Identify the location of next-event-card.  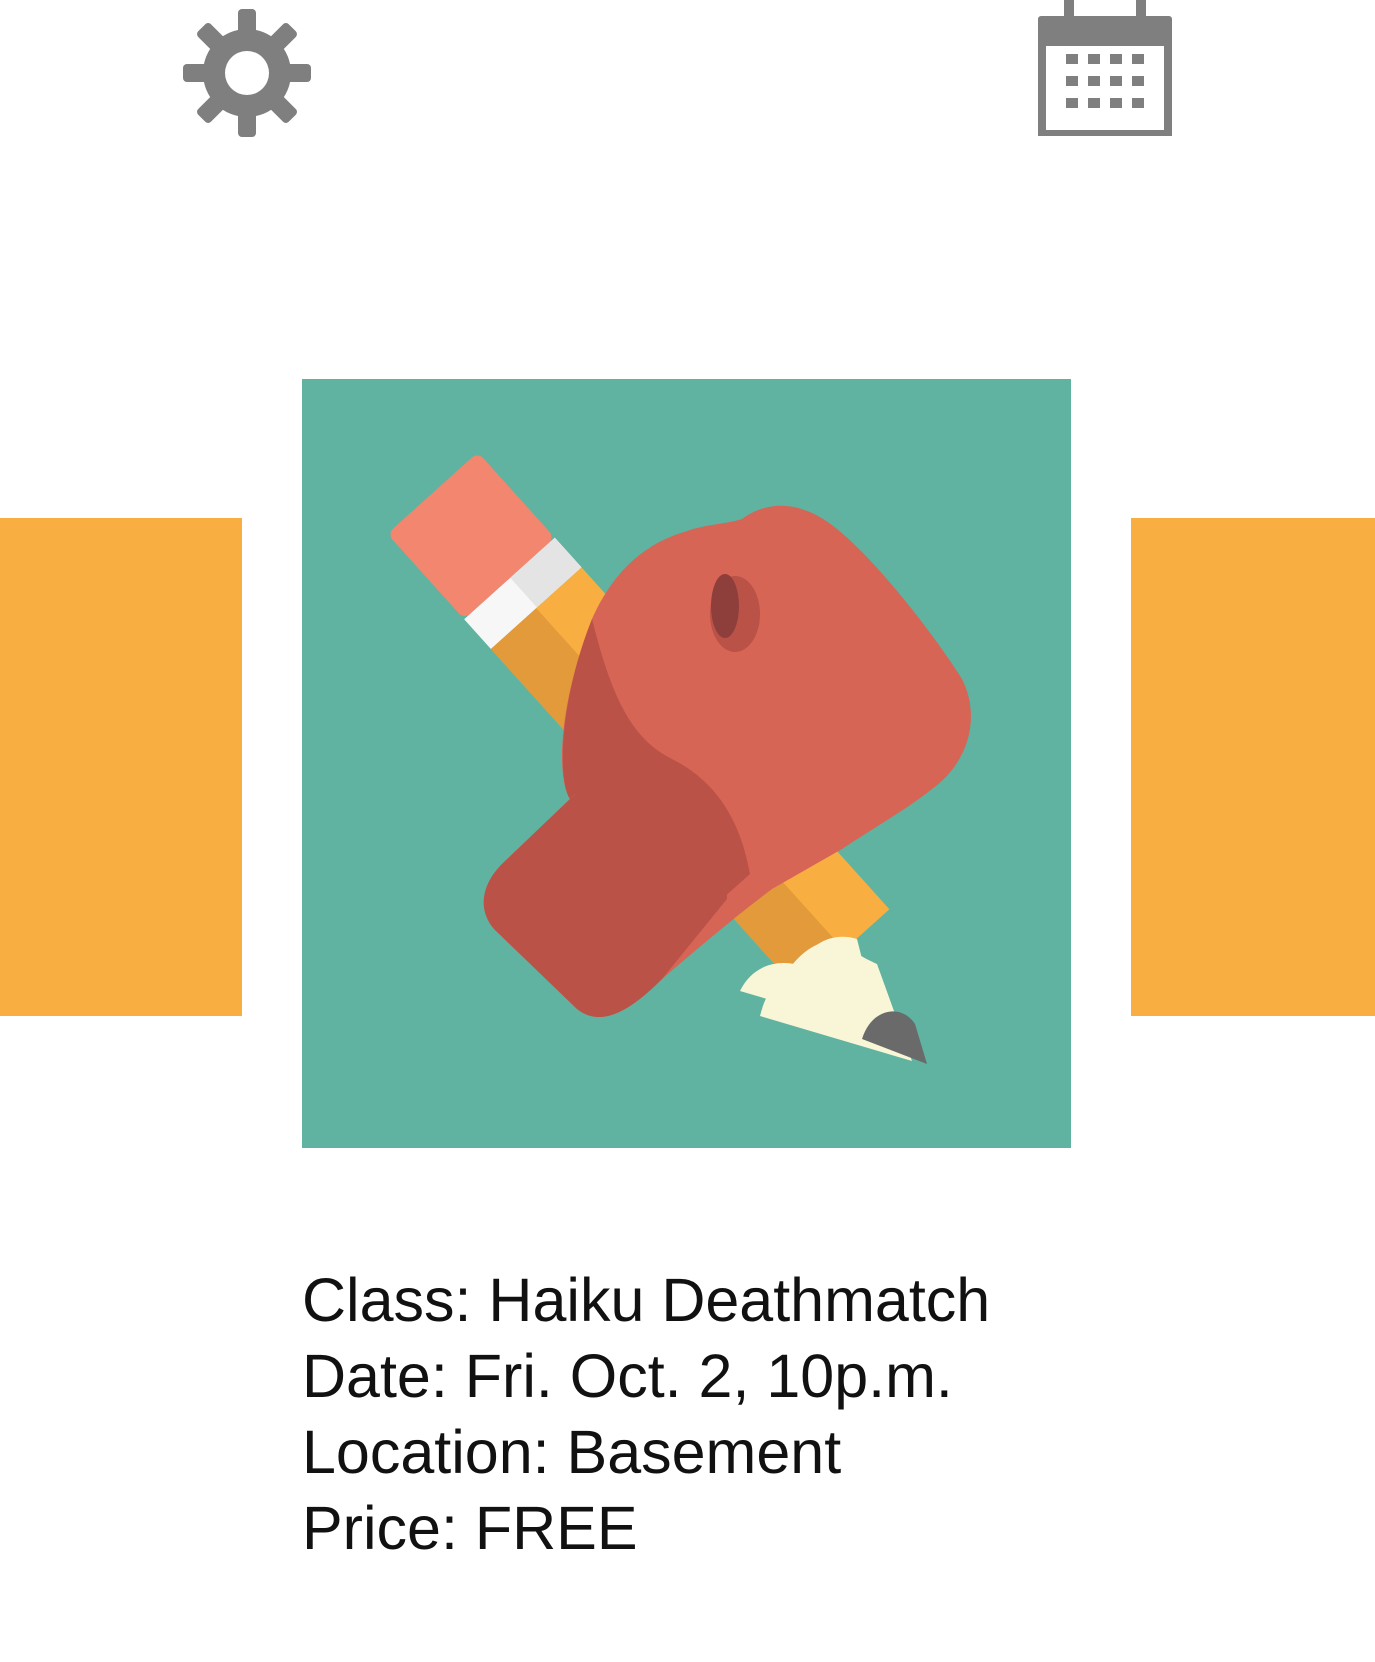
(1253, 767).